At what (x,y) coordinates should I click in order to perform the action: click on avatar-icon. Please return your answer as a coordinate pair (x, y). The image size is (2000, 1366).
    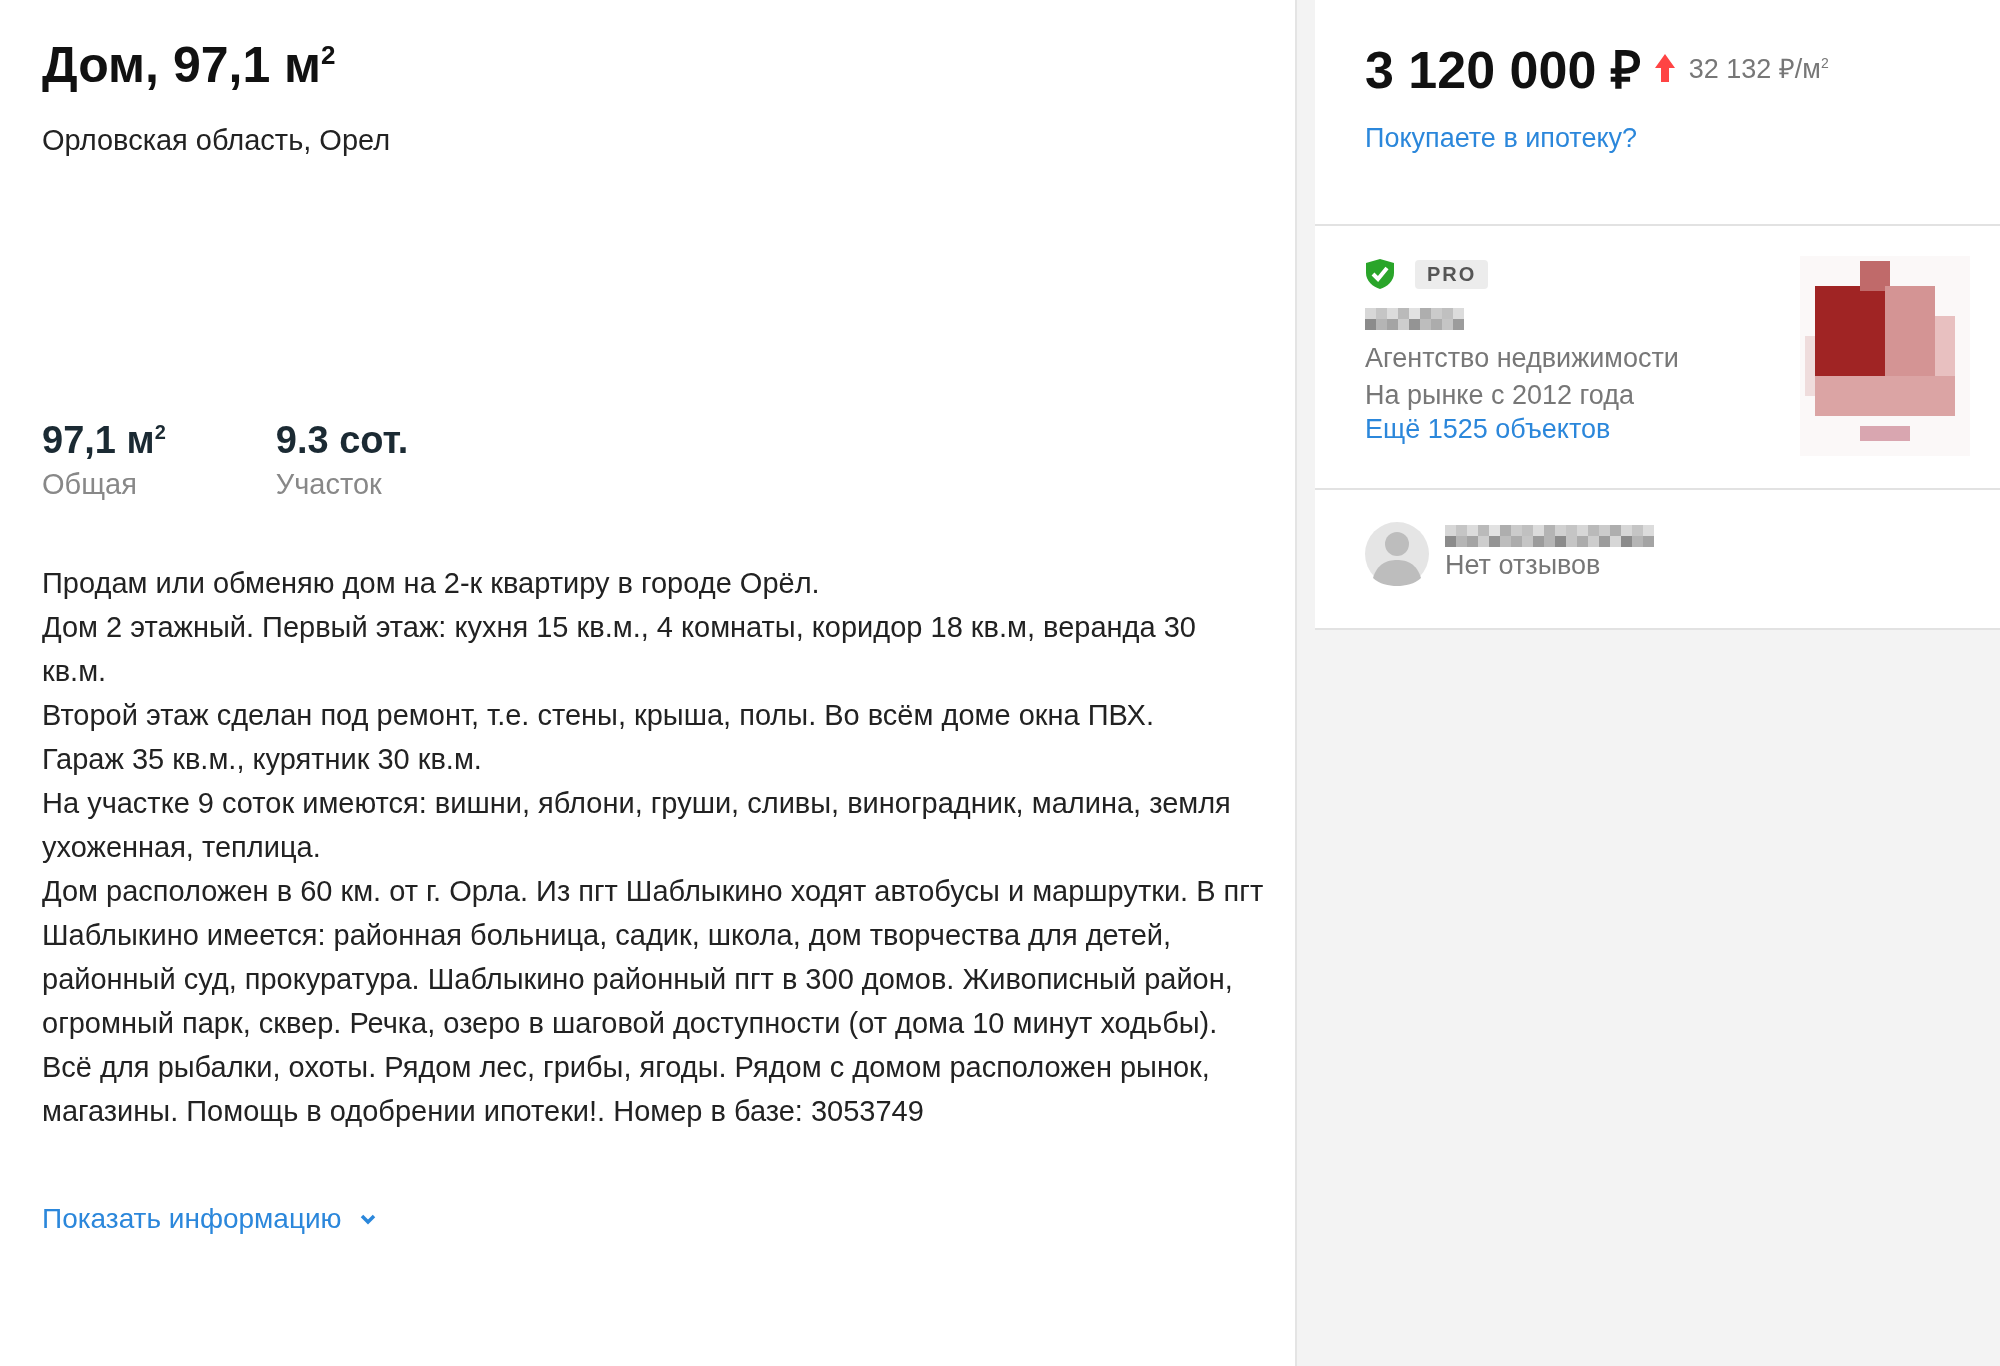
    Looking at the image, I should click on (1397, 554).